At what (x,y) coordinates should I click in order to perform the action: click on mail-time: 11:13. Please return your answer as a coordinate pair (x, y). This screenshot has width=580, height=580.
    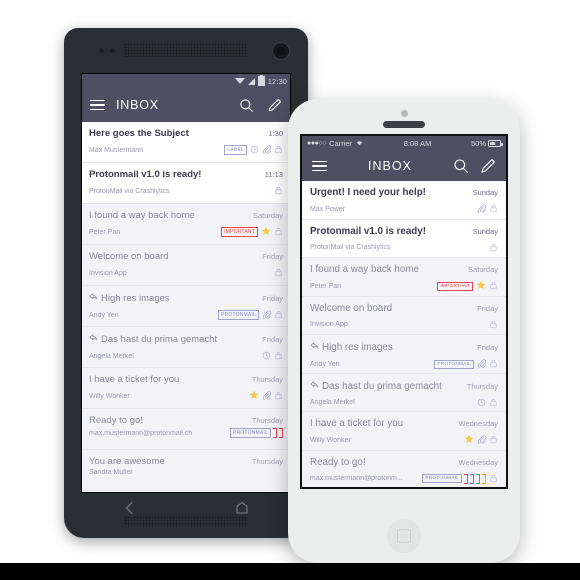
    Looking at the image, I should click on (273, 174).